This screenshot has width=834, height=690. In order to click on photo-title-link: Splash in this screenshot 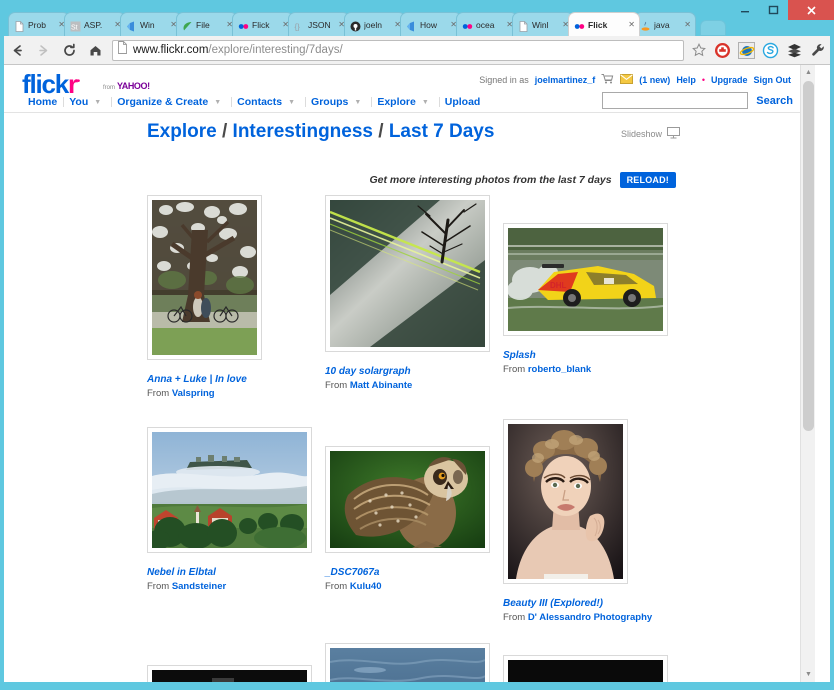, I will do `click(585, 356)`.